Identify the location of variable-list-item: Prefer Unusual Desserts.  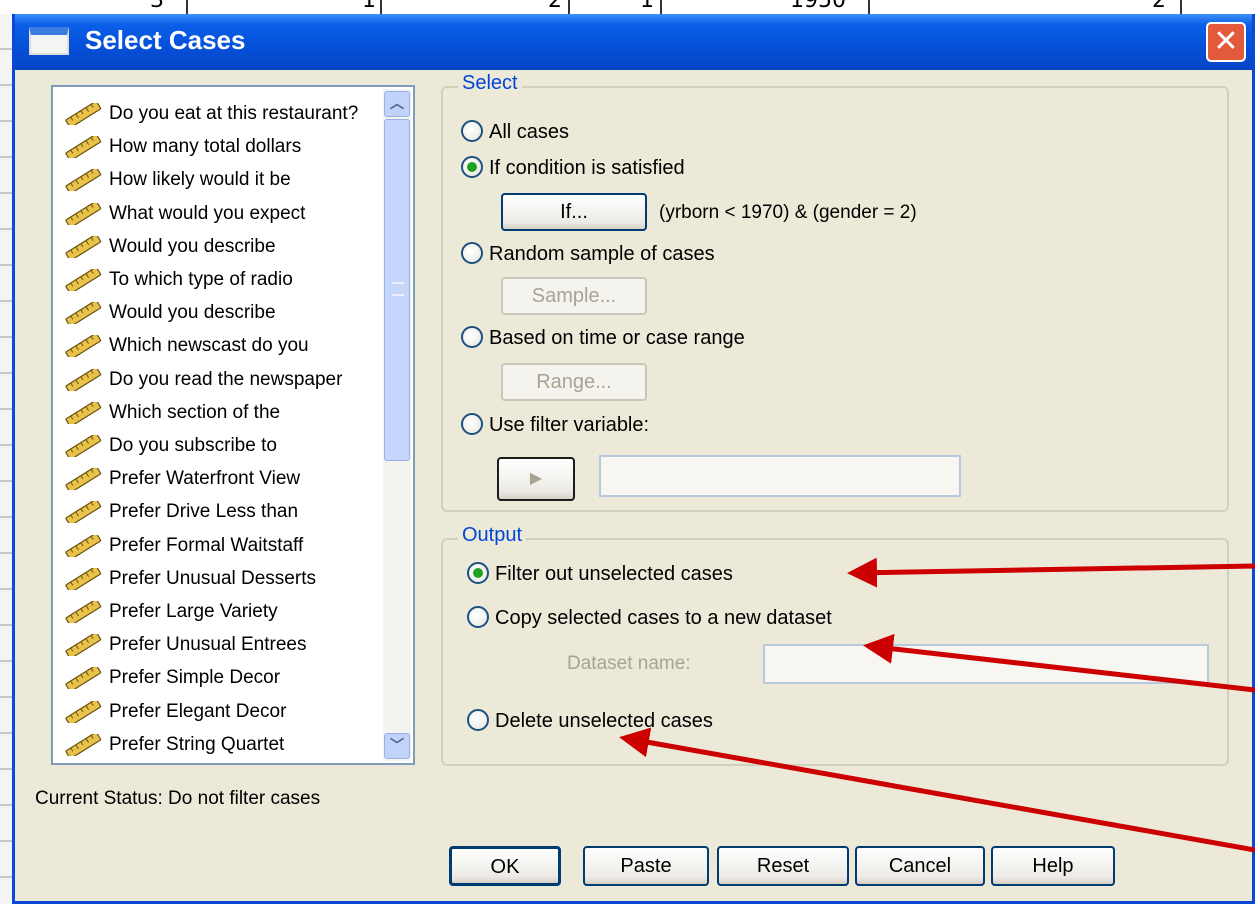
(213, 579).